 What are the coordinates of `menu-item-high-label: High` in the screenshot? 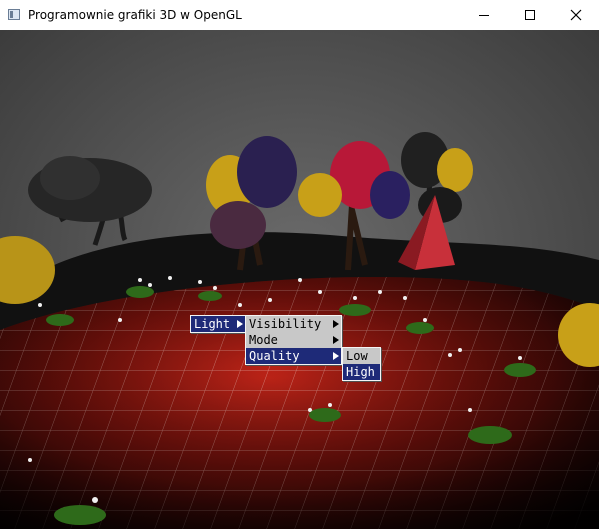 It's located at (360, 372).